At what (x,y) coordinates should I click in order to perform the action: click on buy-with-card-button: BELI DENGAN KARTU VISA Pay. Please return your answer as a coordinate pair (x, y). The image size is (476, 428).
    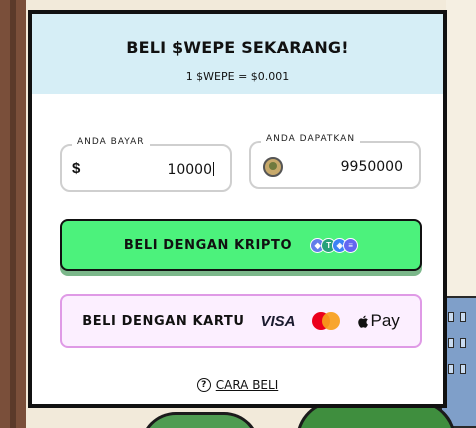
    Looking at the image, I should click on (241, 321).